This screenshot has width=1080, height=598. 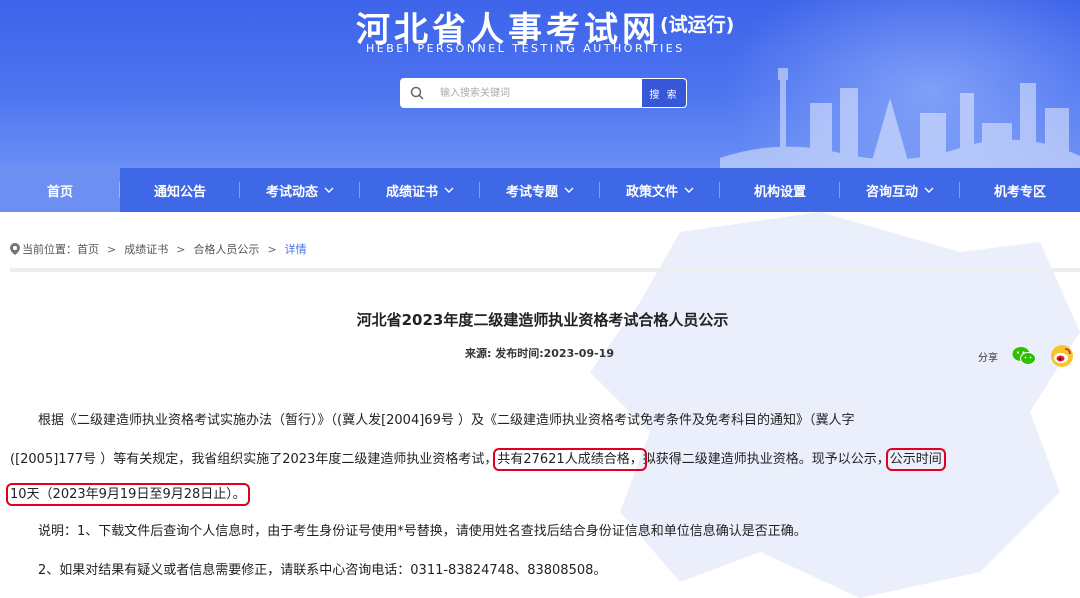 I want to click on nav-label: 成绩证书, so click(x=411, y=192).